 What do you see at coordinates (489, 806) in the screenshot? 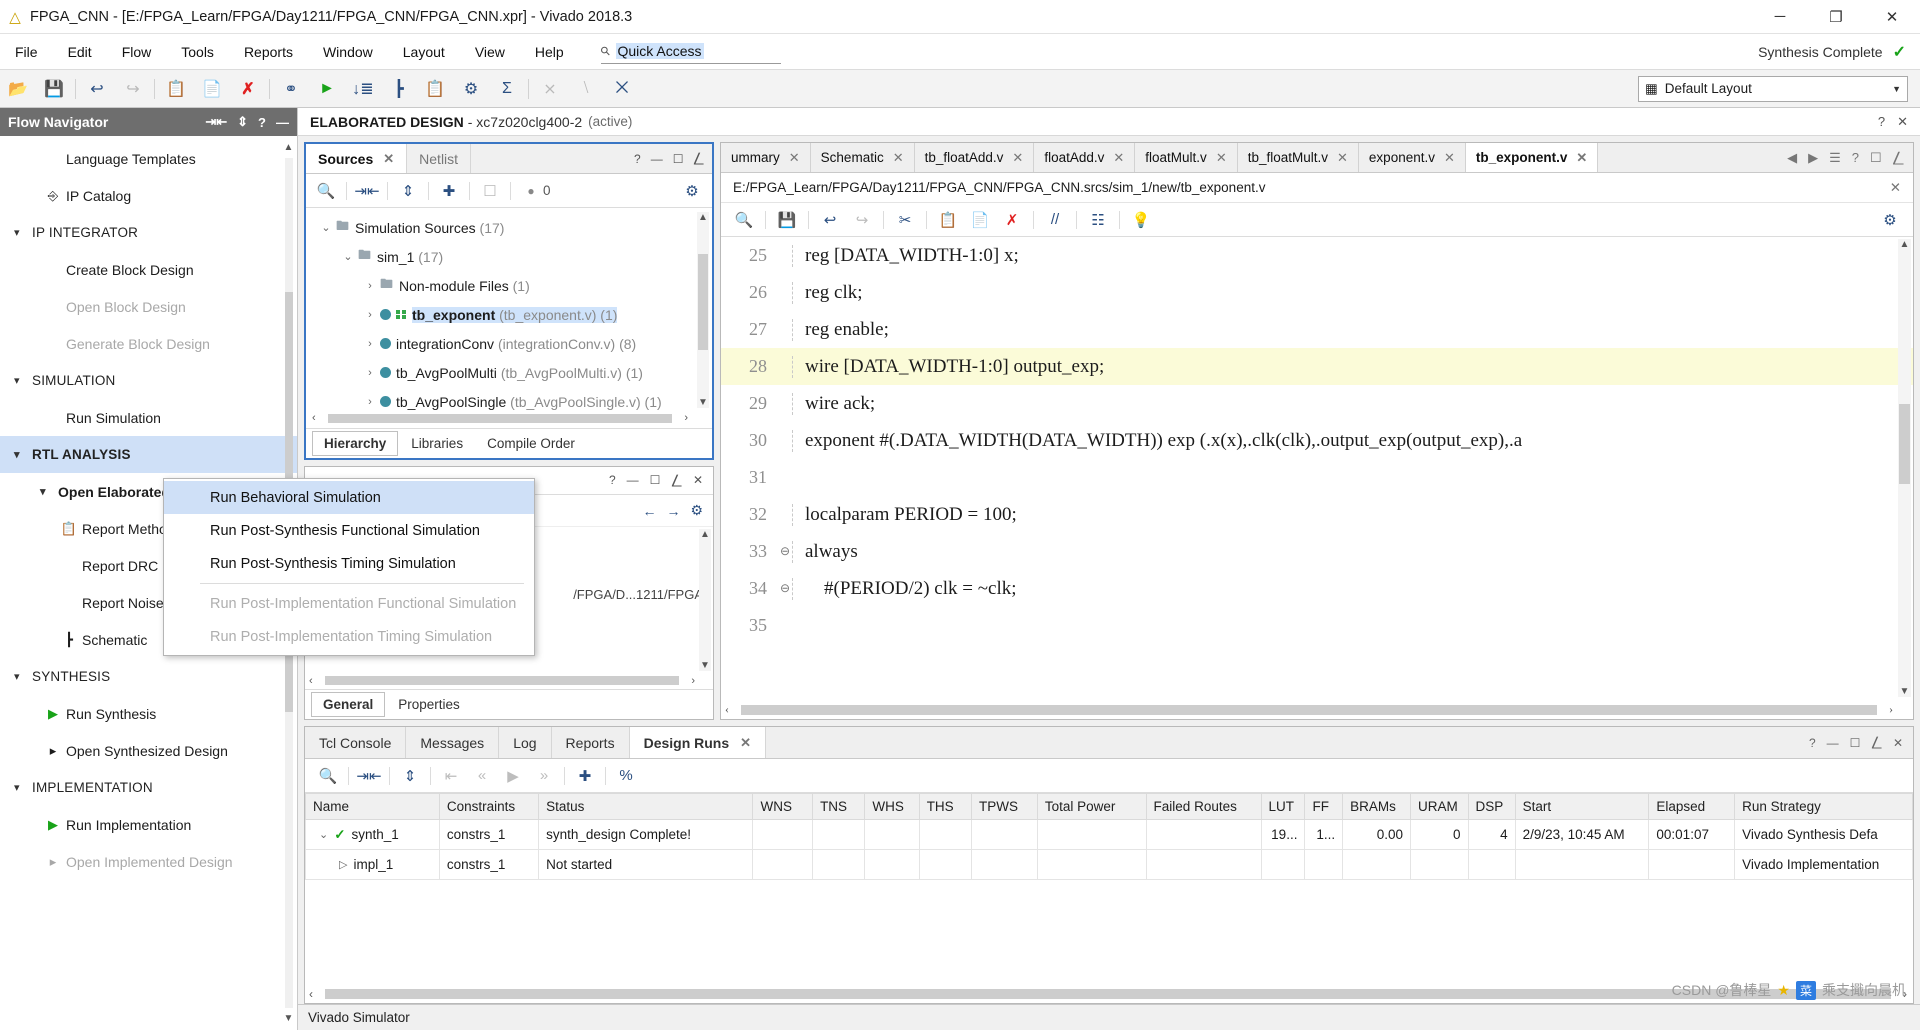
I see `runs-column-header: Constraints` at bounding box center [489, 806].